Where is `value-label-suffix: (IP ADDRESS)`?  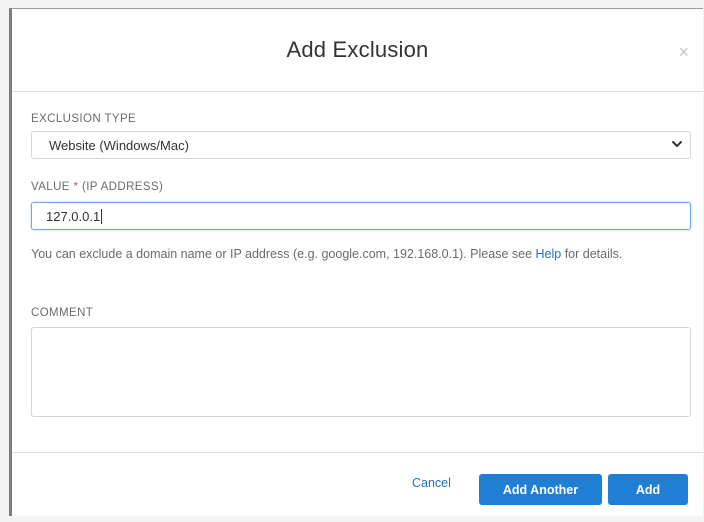
value-label-suffix: (IP ADDRESS) is located at coordinates (122, 187).